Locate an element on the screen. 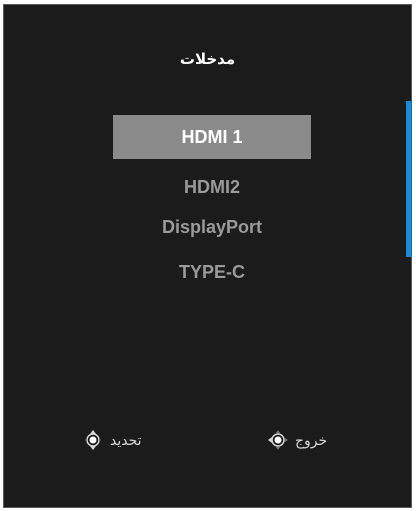  menu-item-hdmi2: HDMI2 is located at coordinates (212, 187).